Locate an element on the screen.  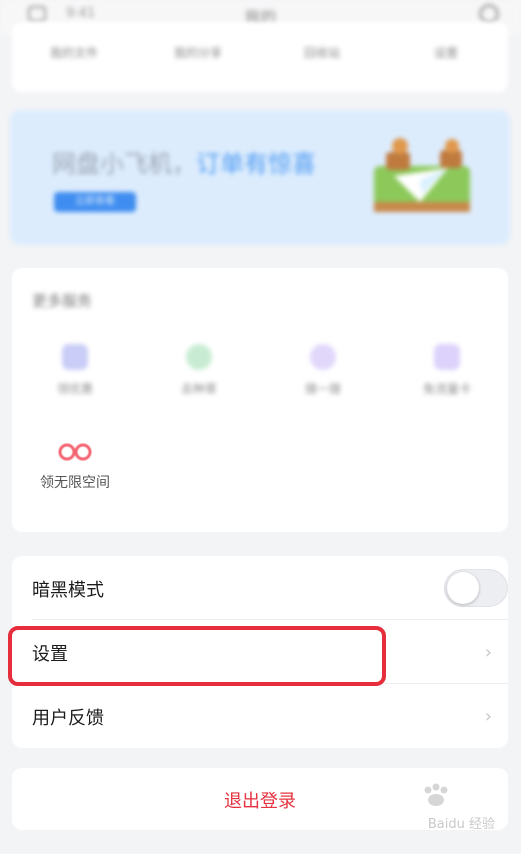
watermark-text: Baidu 经验 is located at coordinates (461, 824).